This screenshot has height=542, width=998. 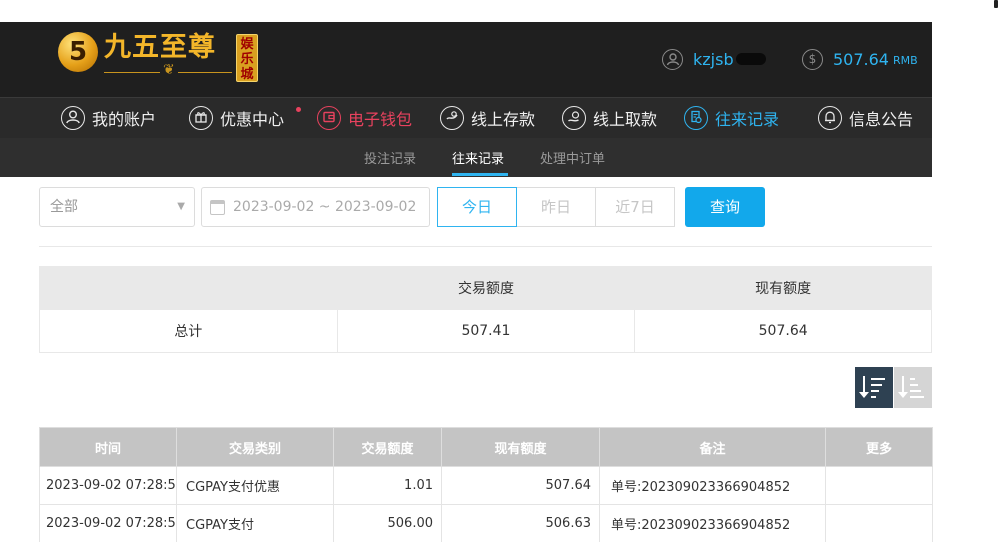 What do you see at coordinates (452, 118) in the screenshot?
I see `deposit-icon` at bounding box center [452, 118].